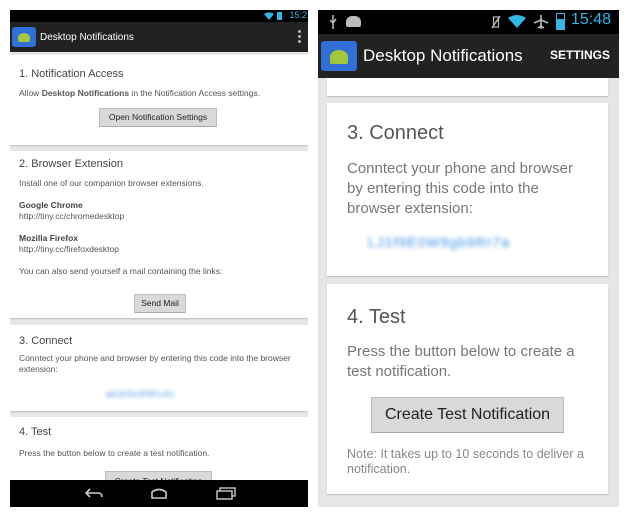 Image resolution: width=628 pixels, height=518 pixels. I want to click on status-bar: 15:48, so click(468, 22).